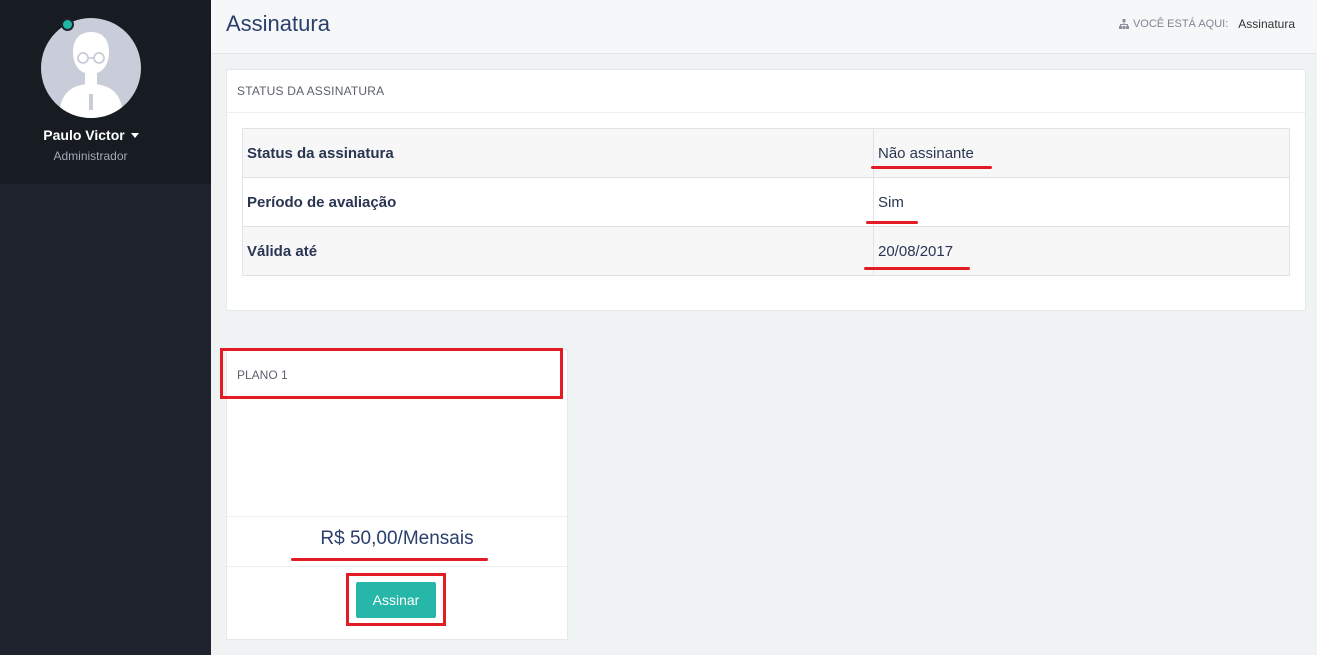  Describe the element at coordinates (1266, 24) in the screenshot. I see `breadcrumb-current: Assinatura` at that location.